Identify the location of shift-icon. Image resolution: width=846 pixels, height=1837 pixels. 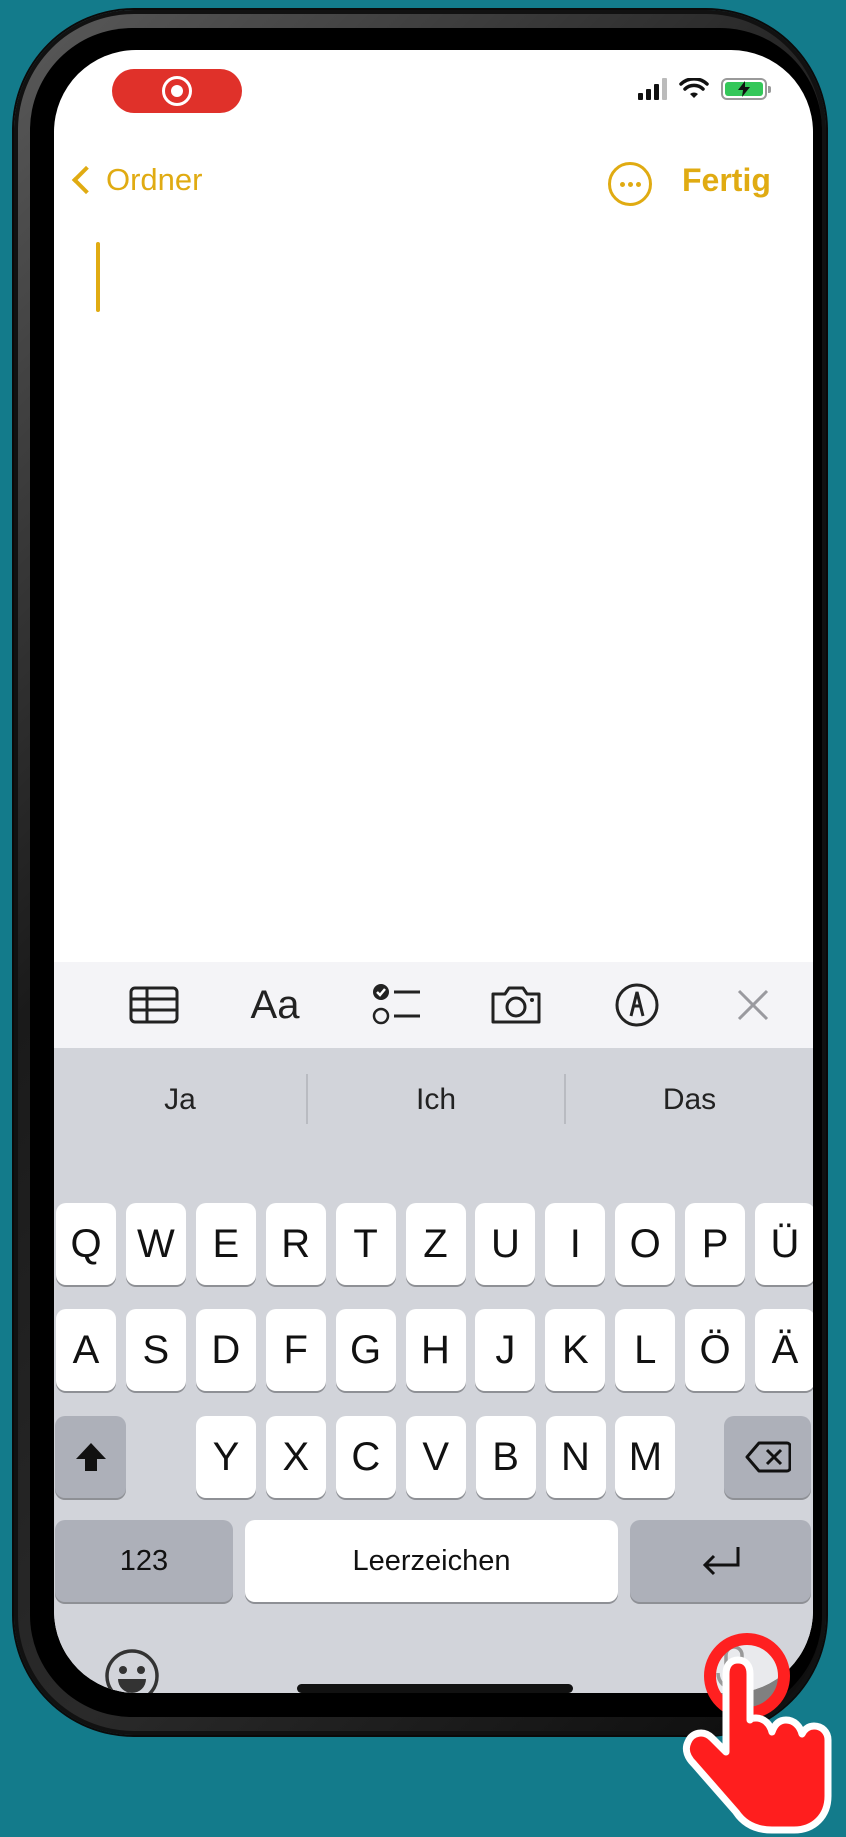
(90, 1457).